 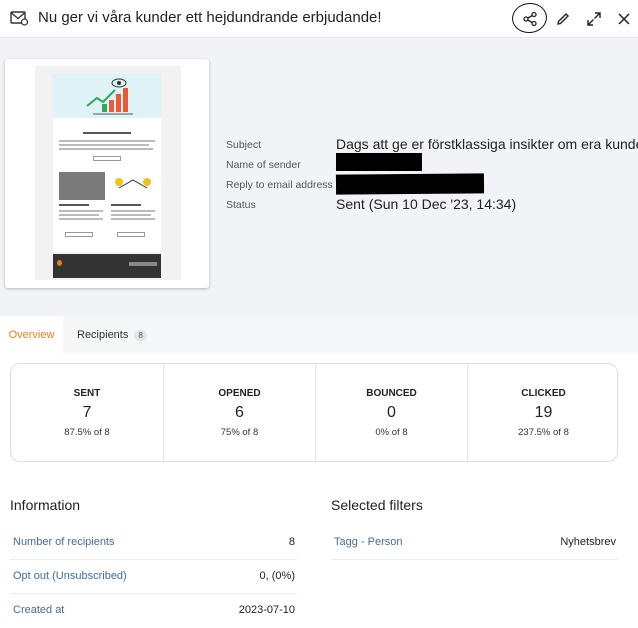 I want to click on status-value: Sent (Sun 10 Dec '23, 14:34), so click(x=426, y=204).